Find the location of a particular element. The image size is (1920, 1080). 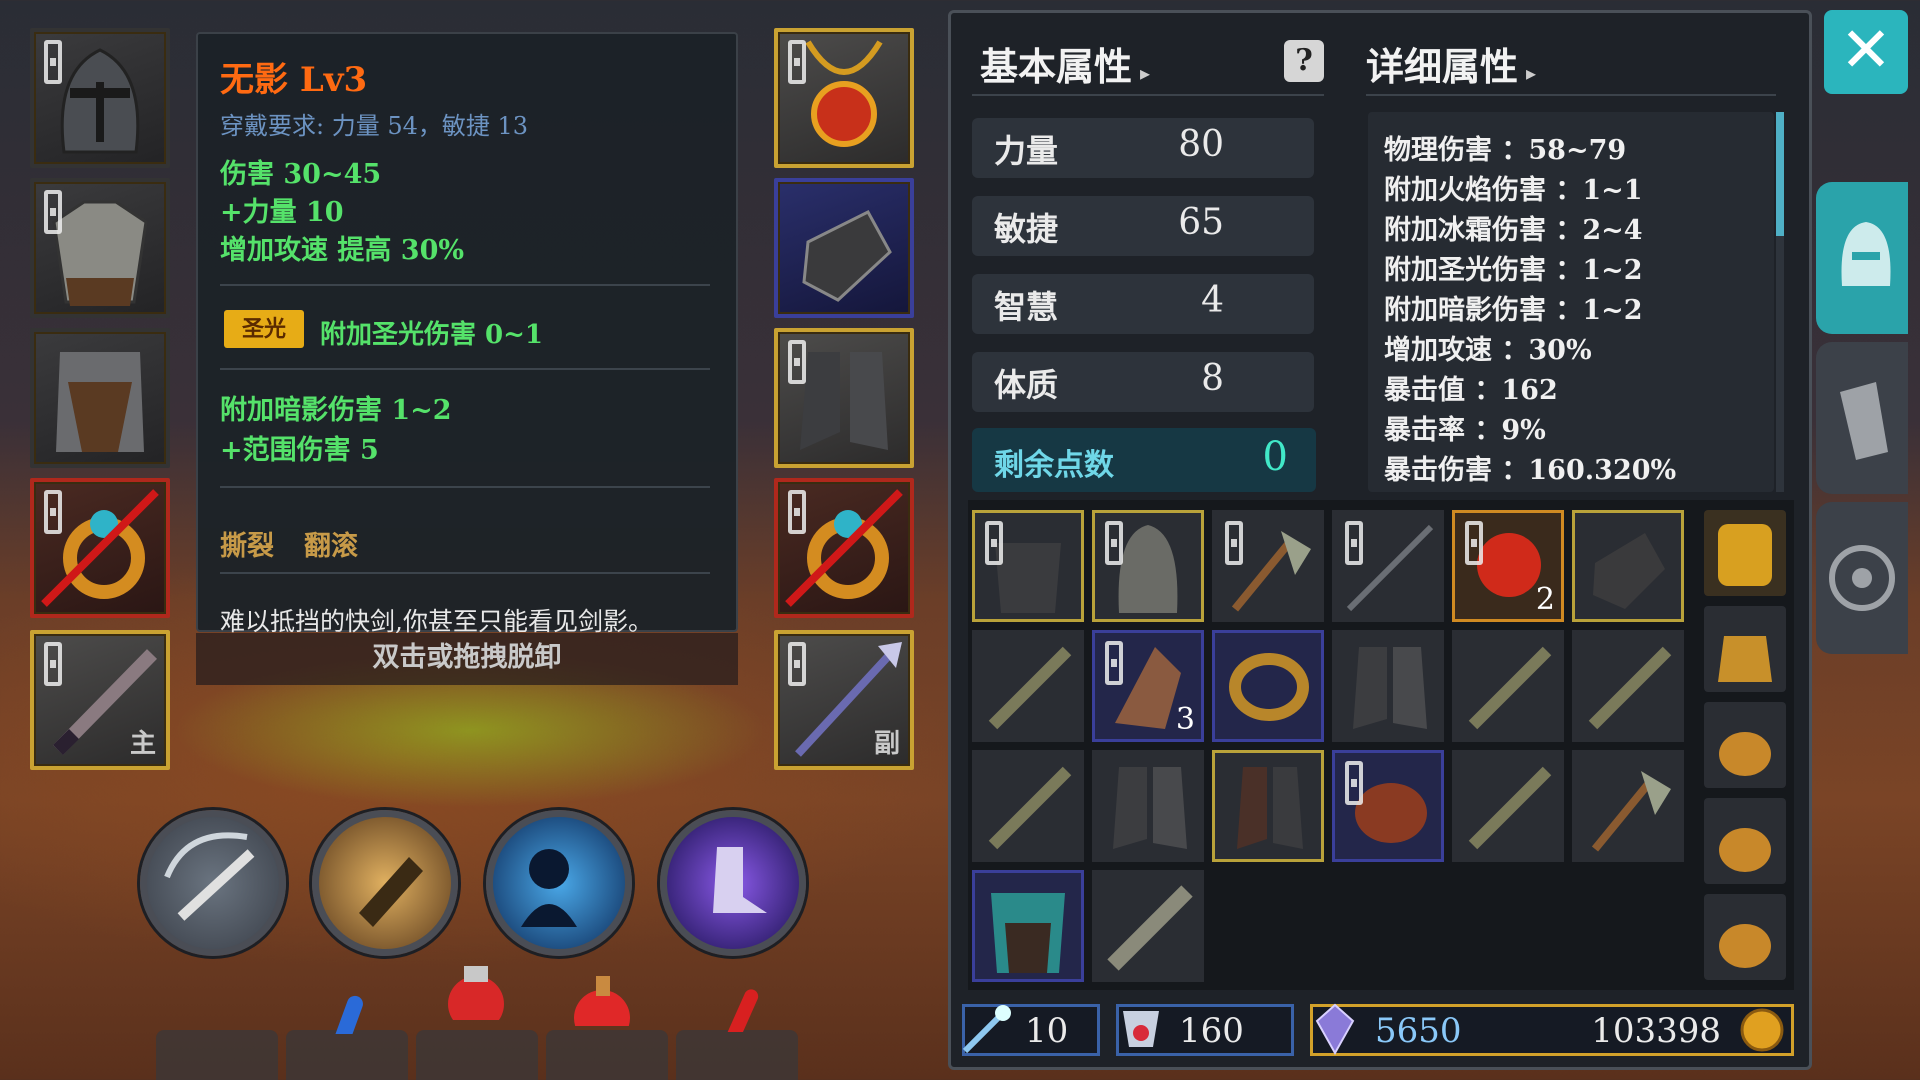

helmet-tab-icon is located at coordinates (1866, 254).